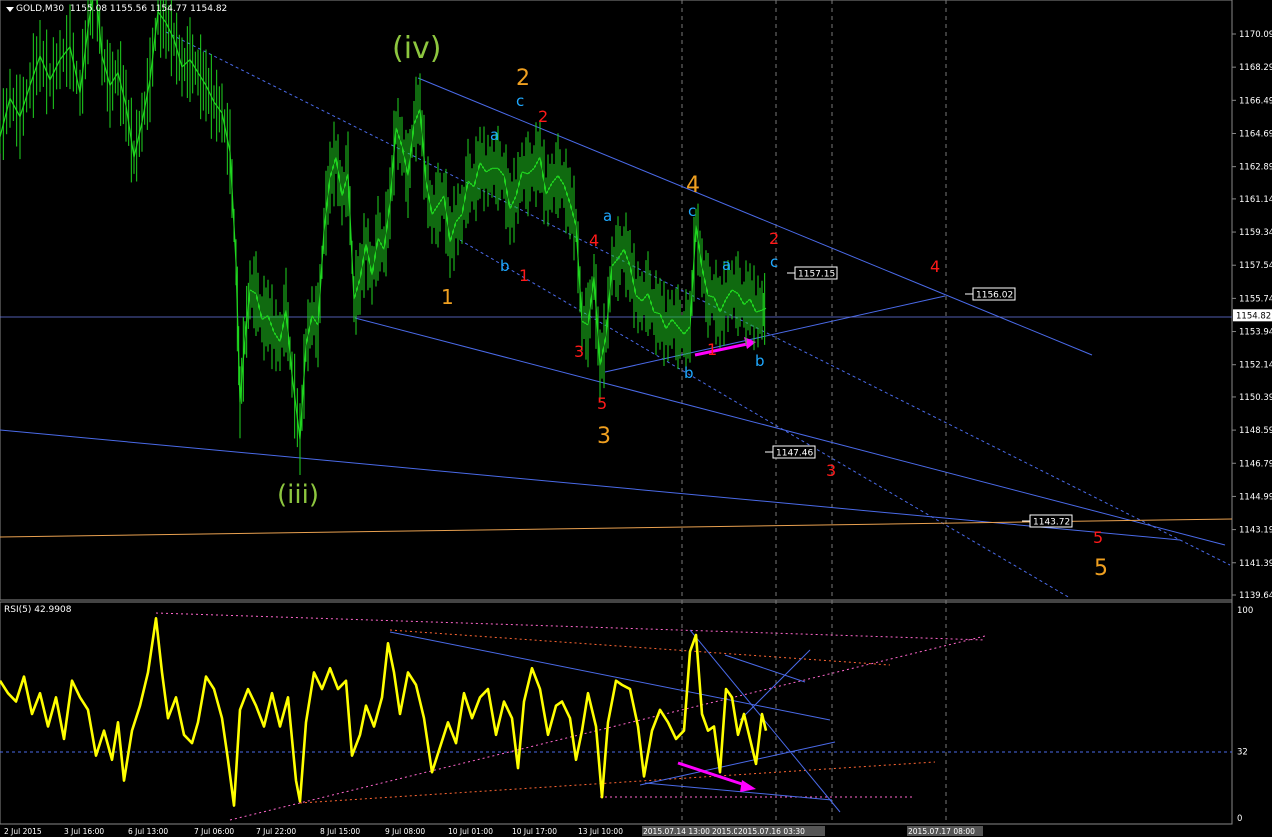 This screenshot has width=1272, height=837. What do you see at coordinates (214, 831) in the screenshot?
I see `time-tick-label: 7 Jul 06:00` at bounding box center [214, 831].